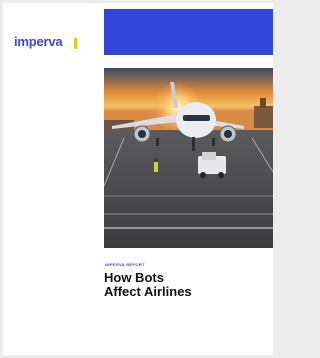 The height and width of the screenshot is (358, 320). I want to click on report-title-line-1: How Bots, so click(134, 277).